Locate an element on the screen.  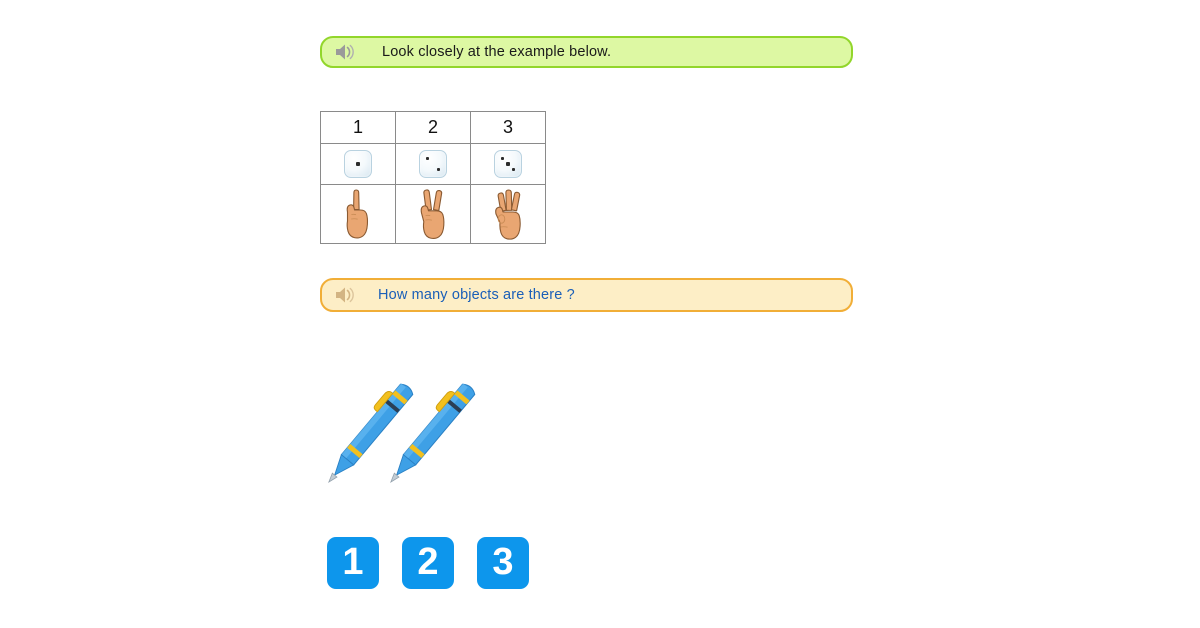
answer-button-2: 2 is located at coordinates (428, 563).